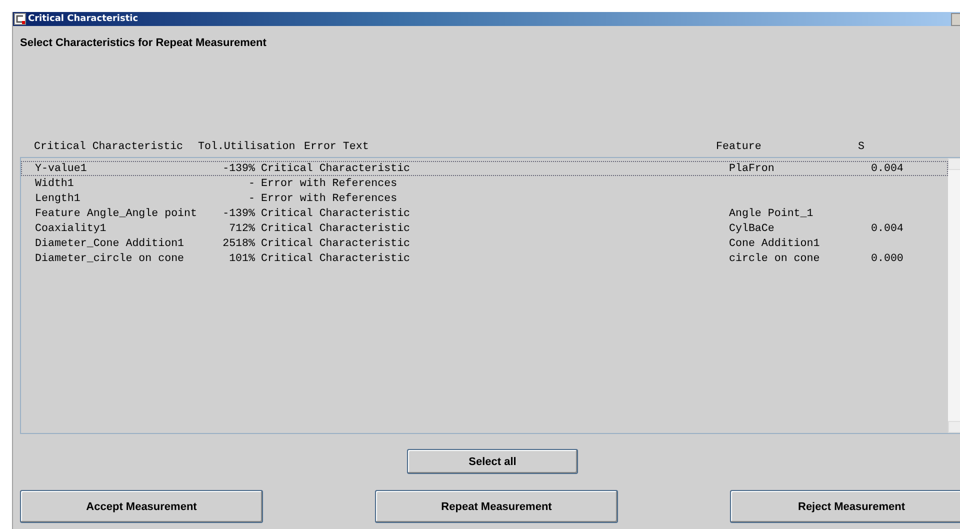  I want to click on list-row: Diameter_Cone Addition1 2518% Critical Characteristic Cone Addition1, so click(484, 243).